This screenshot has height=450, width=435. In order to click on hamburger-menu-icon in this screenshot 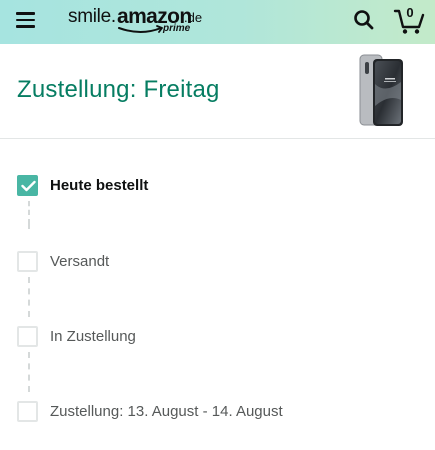, I will do `click(27, 20)`.